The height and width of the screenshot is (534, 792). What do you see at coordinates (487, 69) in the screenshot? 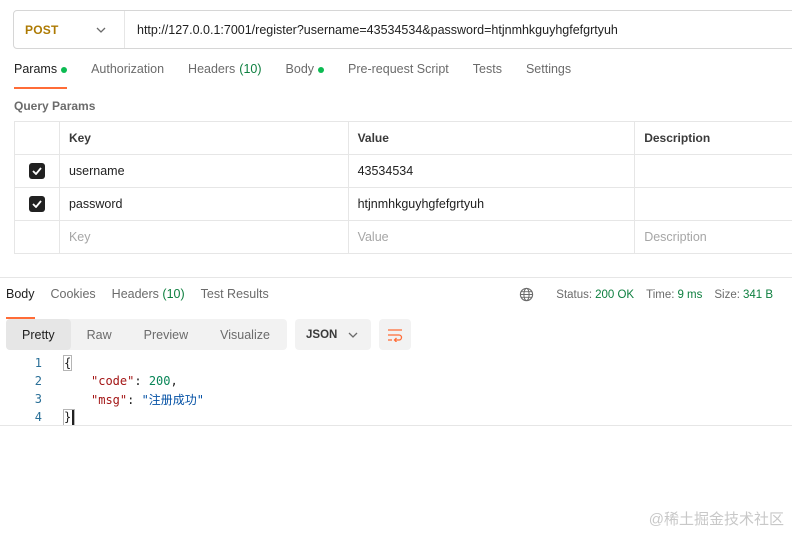
I see `tab-label: Tests` at bounding box center [487, 69].